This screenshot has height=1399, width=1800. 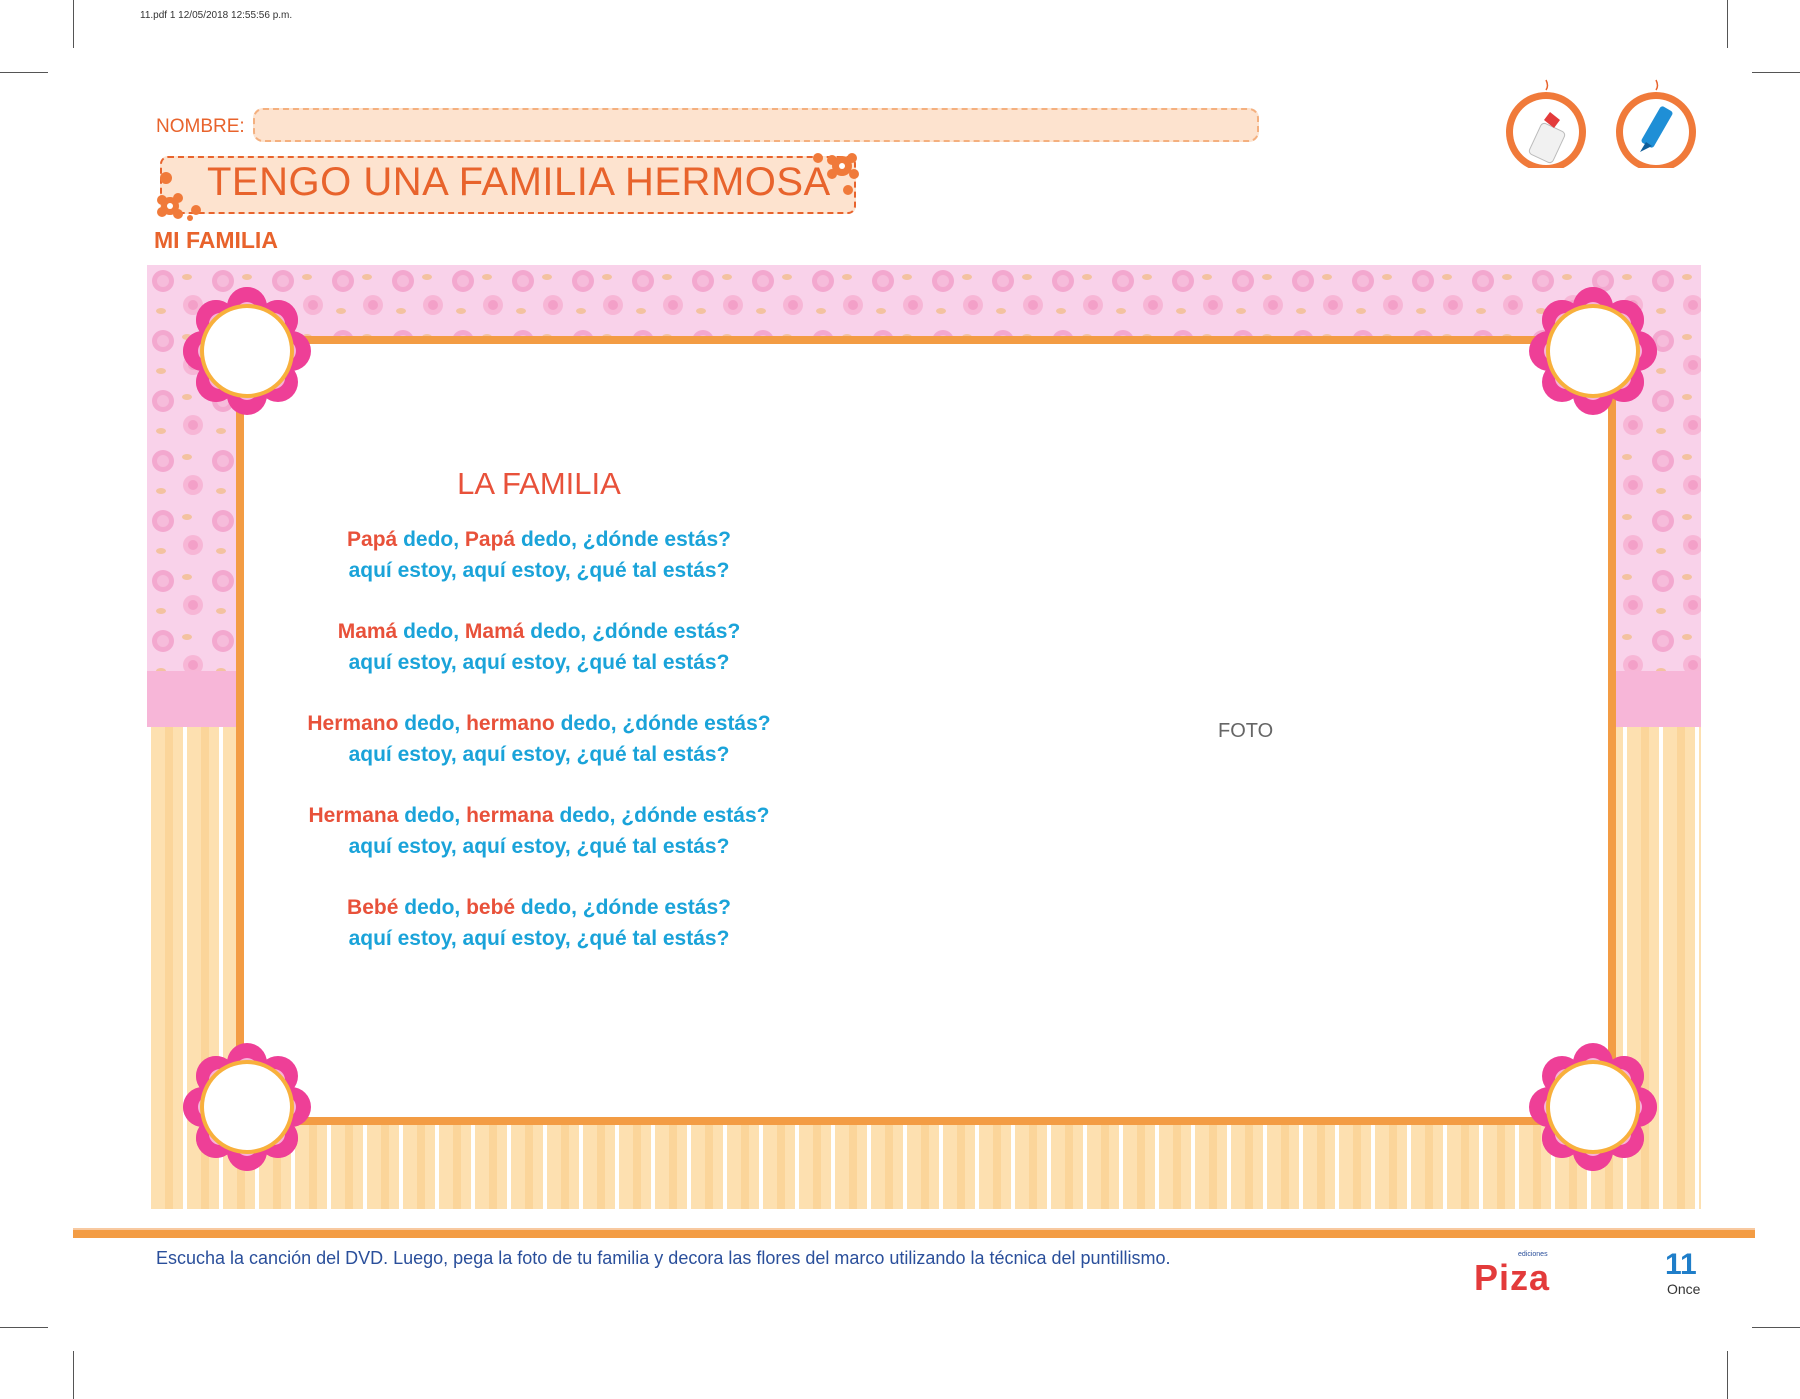 I want to click on page-number: 11, so click(x=1681, y=1264).